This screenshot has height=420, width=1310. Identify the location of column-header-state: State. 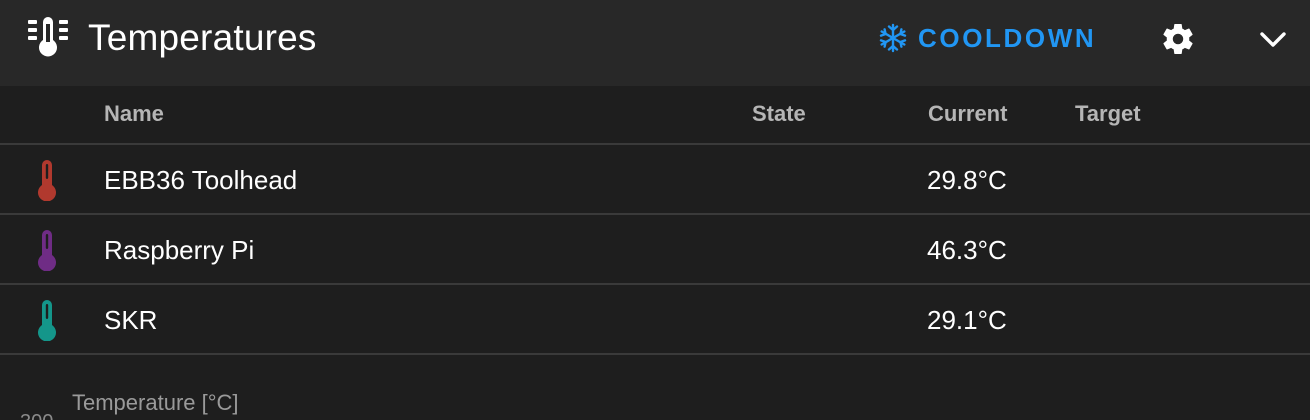
(779, 114).